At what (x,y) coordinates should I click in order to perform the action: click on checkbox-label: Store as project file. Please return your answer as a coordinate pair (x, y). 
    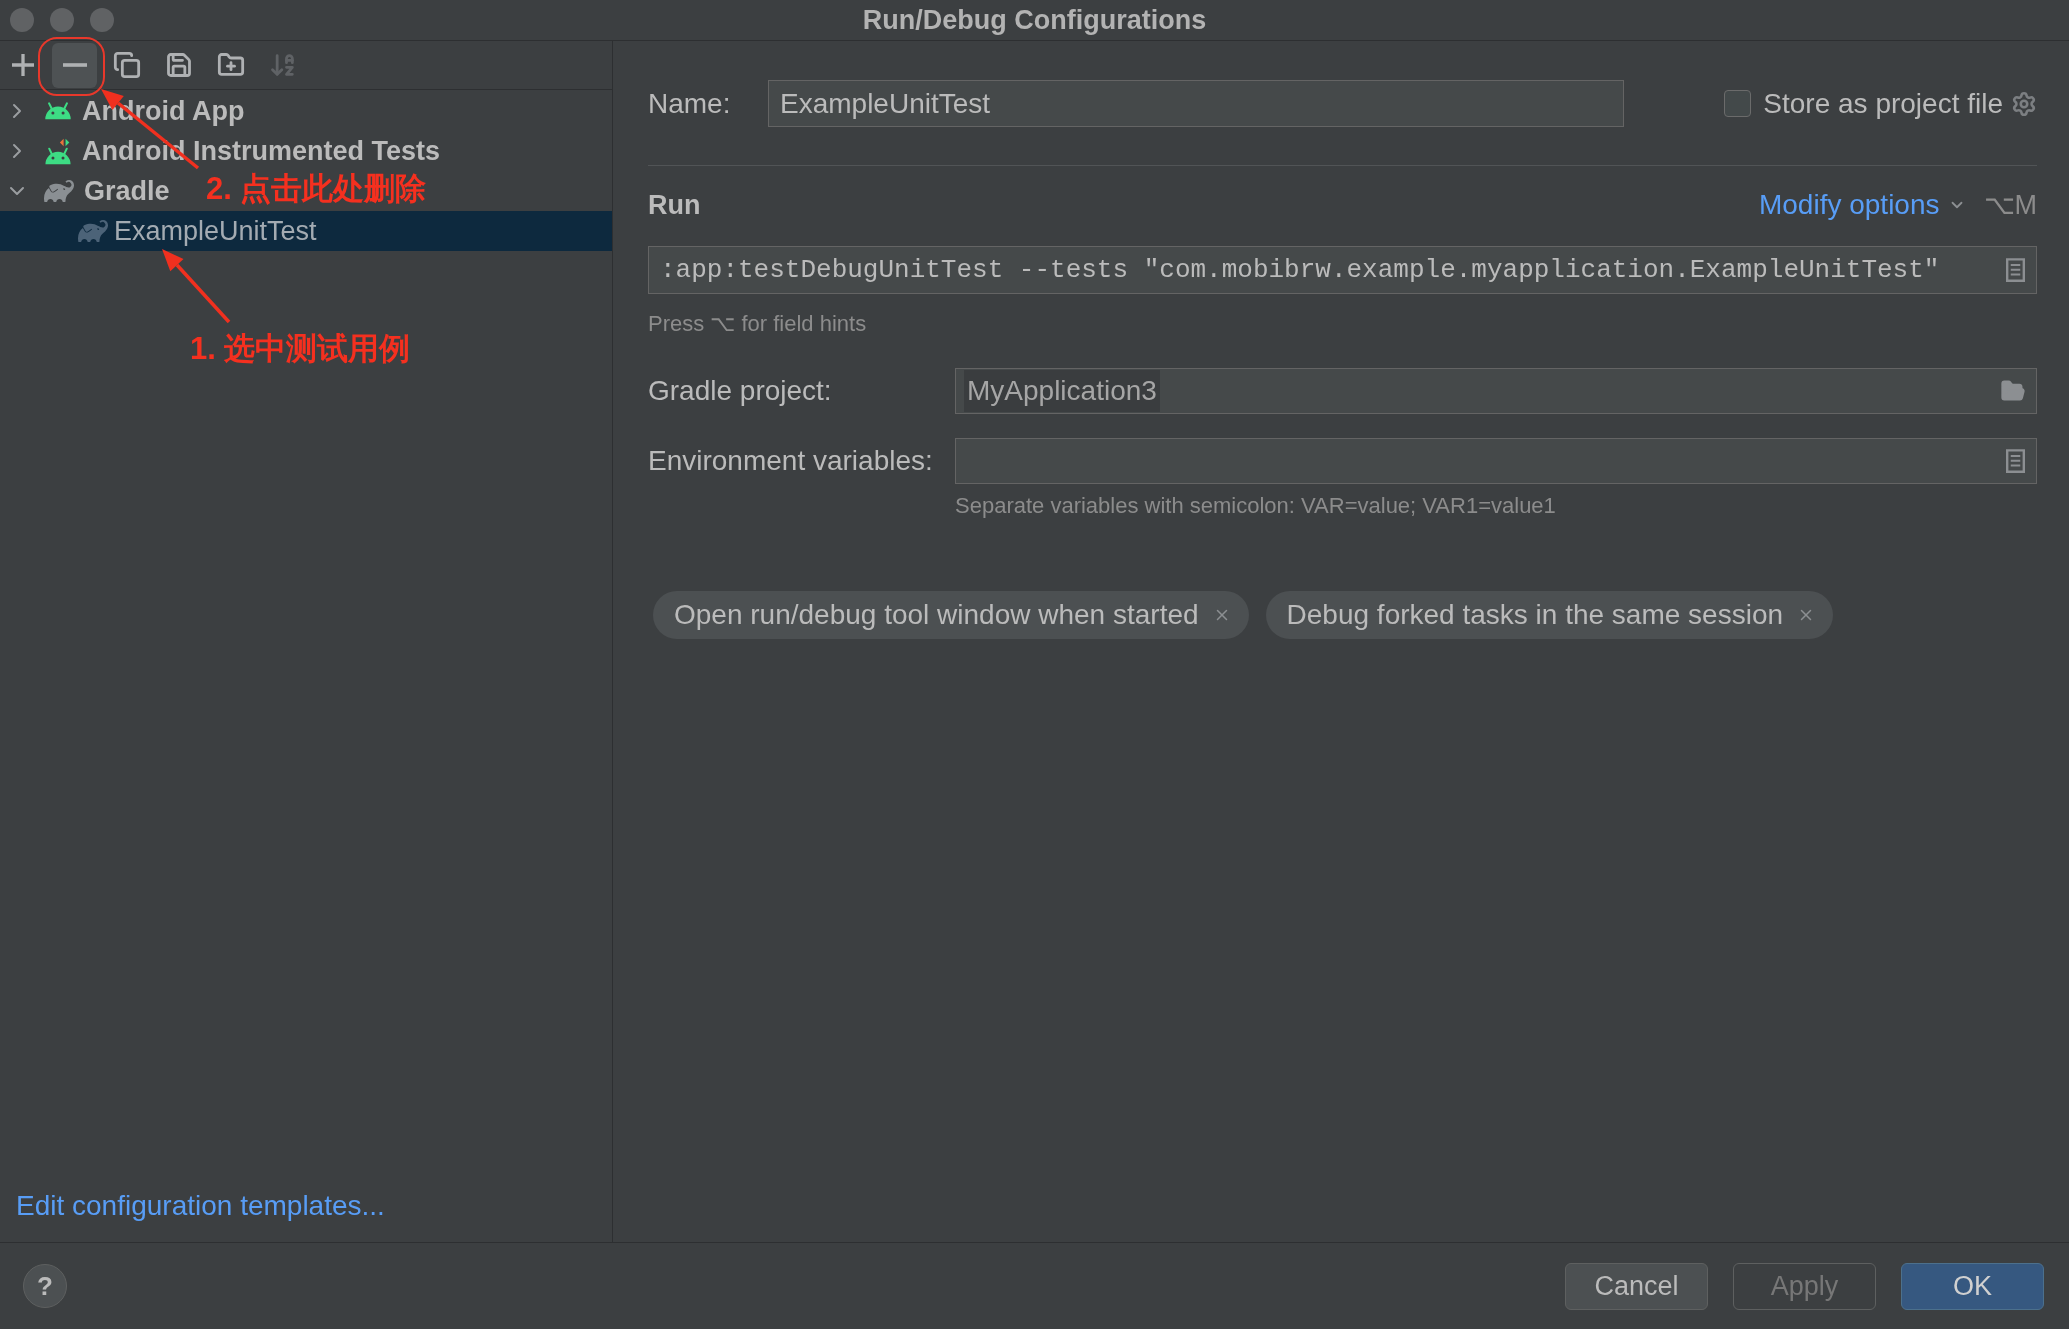
    Looking at the image, I should click on (1883, 103).